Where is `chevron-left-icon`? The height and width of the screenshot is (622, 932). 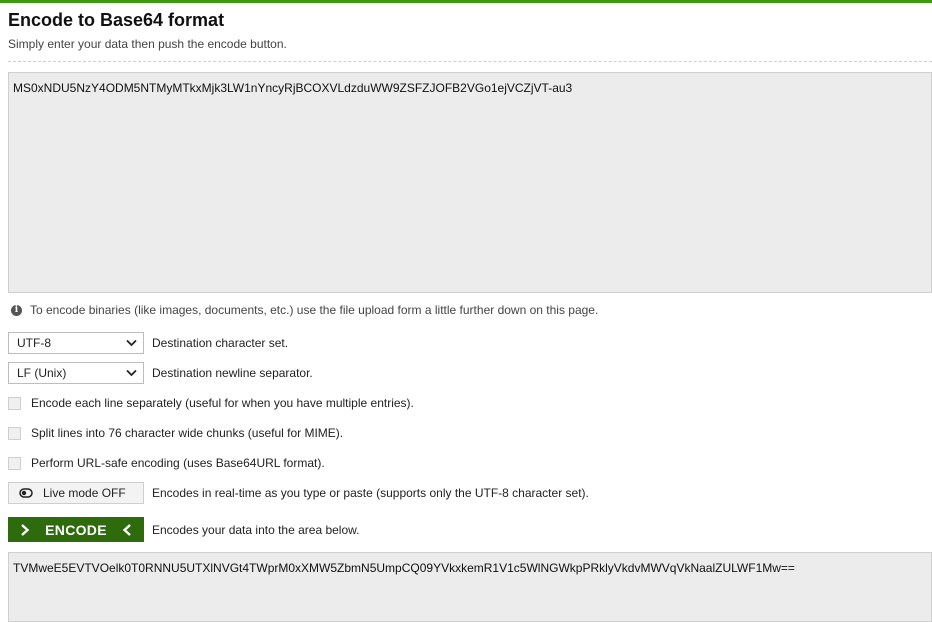
chevron-left-icon is located at coordinates (126, 529).